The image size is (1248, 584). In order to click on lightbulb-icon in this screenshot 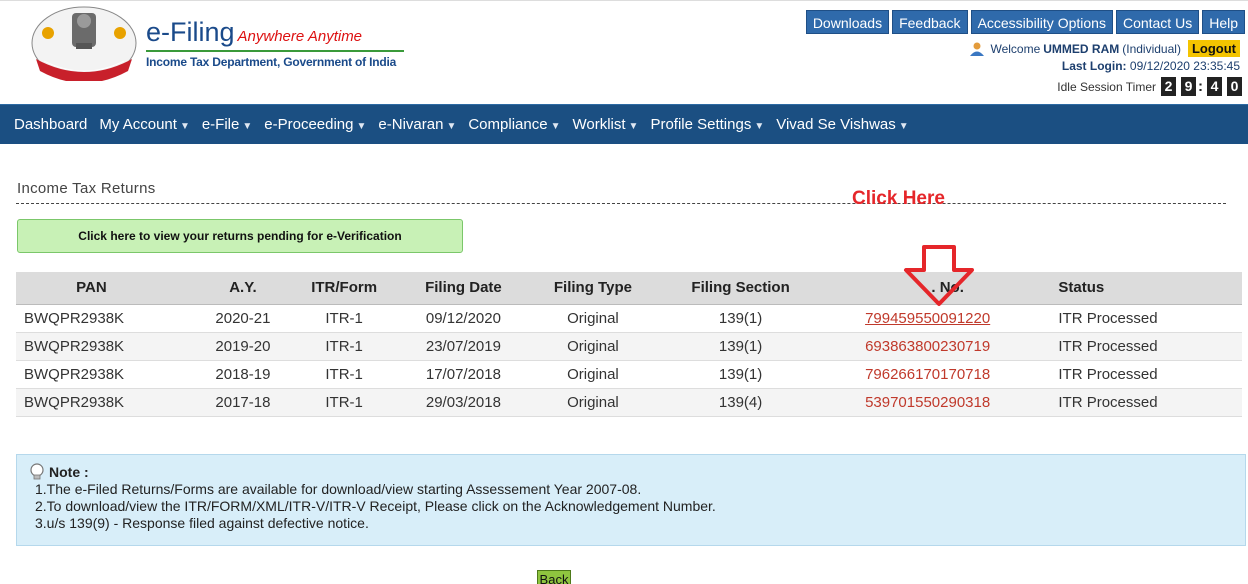, I will do `click(37, 471)`.